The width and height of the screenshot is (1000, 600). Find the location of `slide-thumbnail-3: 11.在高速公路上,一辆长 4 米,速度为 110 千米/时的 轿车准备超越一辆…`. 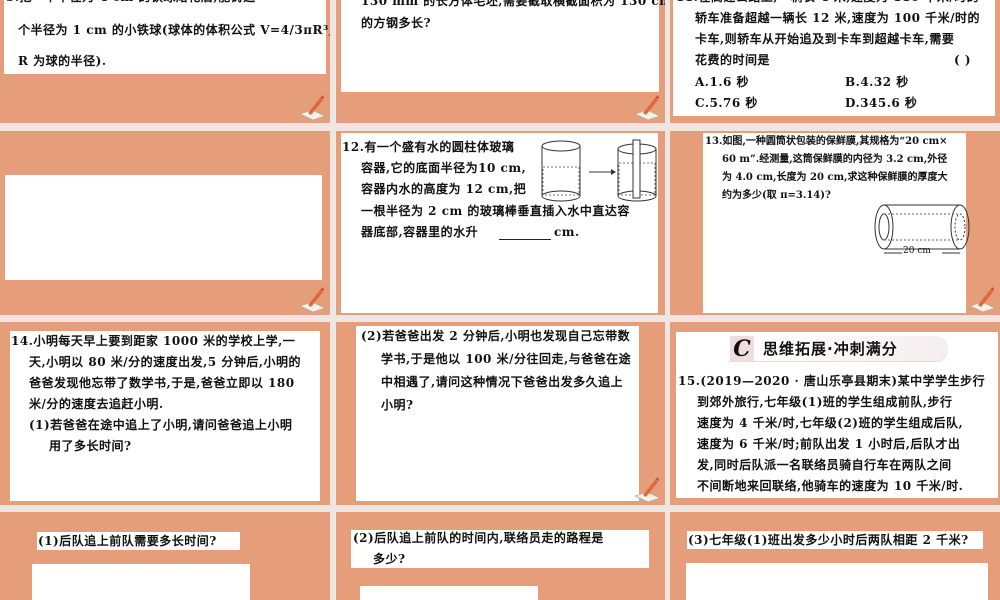

slide-thumbnail-3: 11.在高速公路上,一辆长 4 米,速度为 110 千米/时的 轿车准备超越一辆… is located at coordinates (835, 61).